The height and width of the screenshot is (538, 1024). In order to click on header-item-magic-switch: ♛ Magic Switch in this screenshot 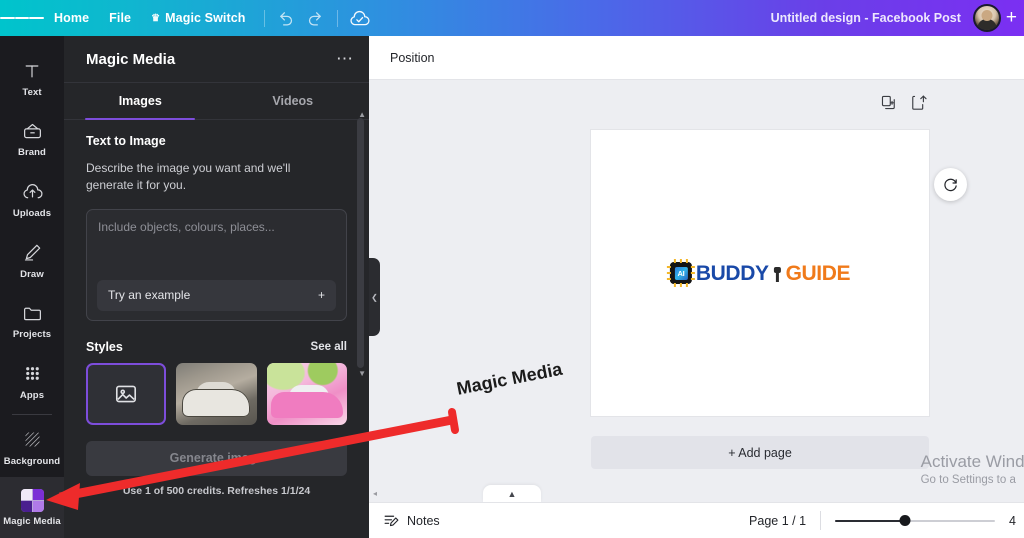, I will do `click(198, 18)`.